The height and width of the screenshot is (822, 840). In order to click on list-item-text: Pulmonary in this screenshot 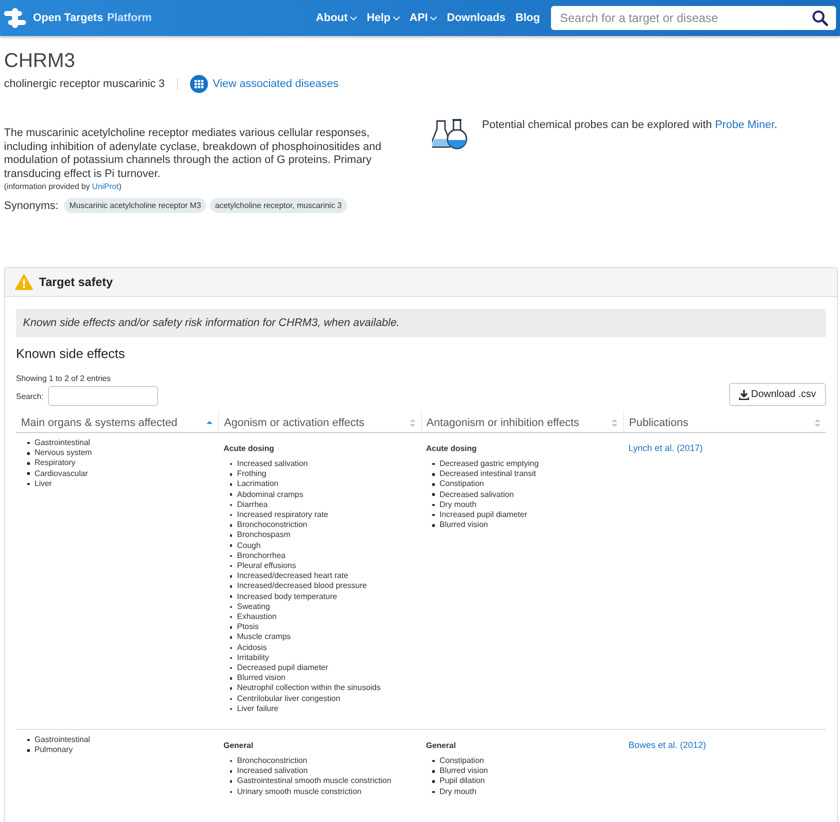, I will do `click(53, 750)`.